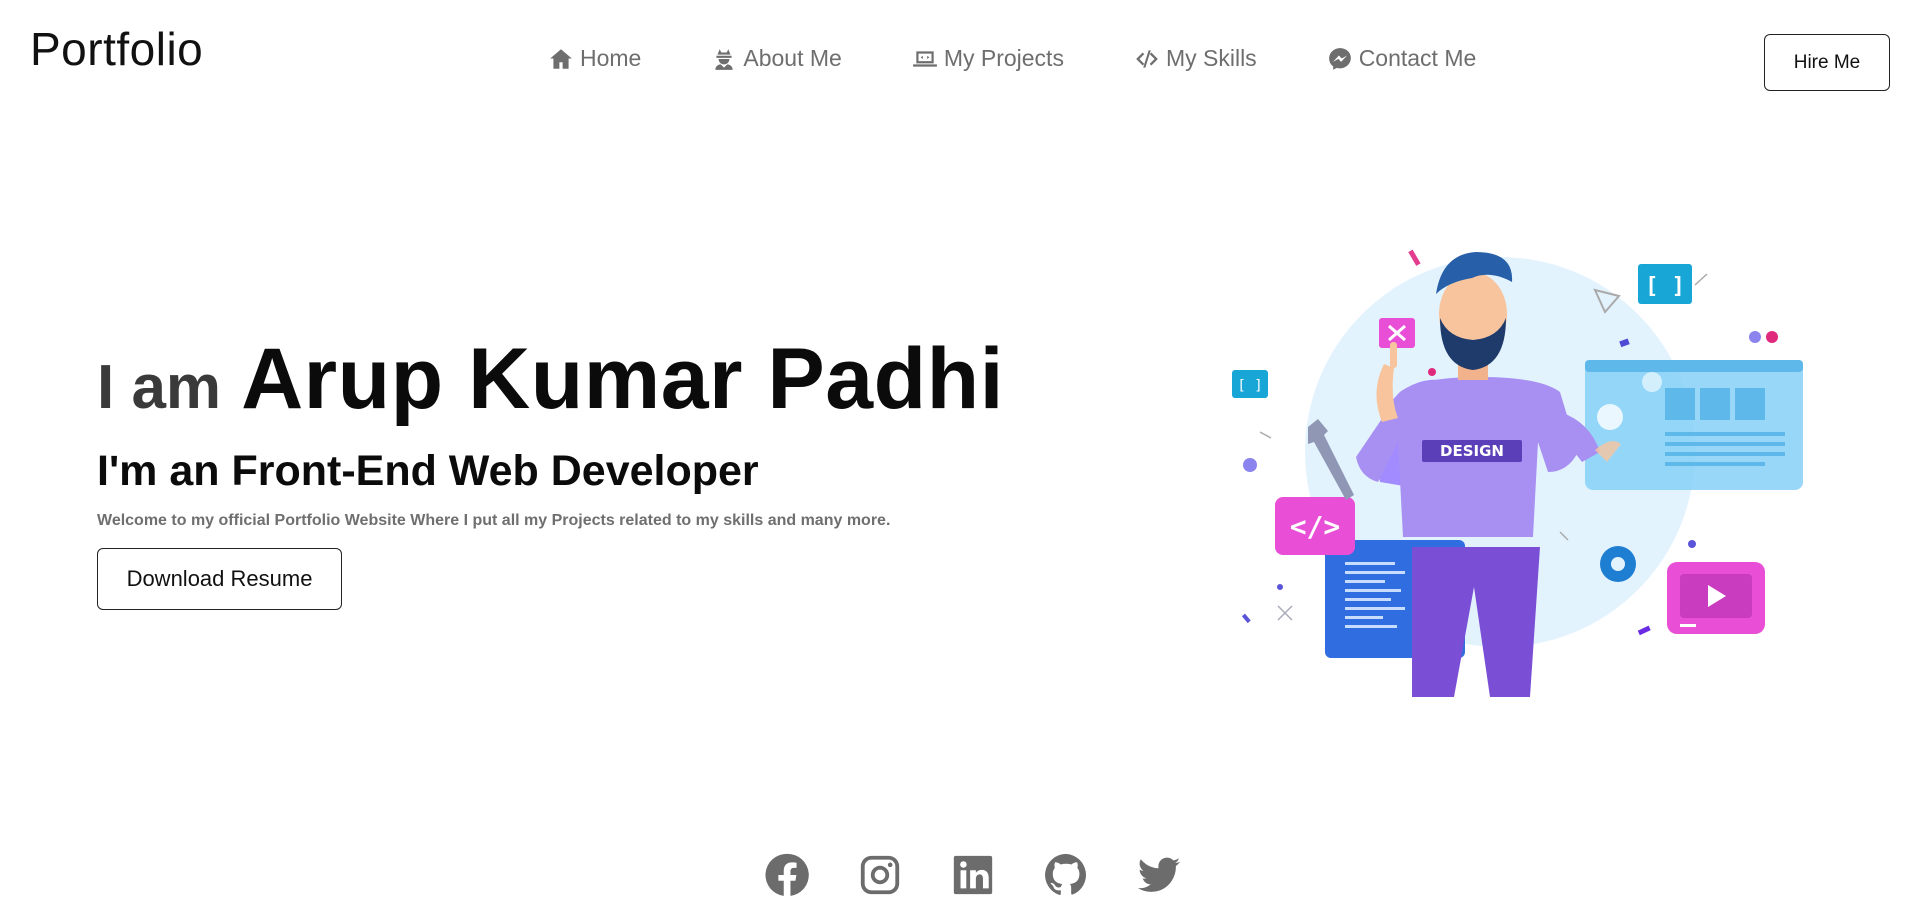  I want to click on nav-item-label: Home, so click(611, 58).